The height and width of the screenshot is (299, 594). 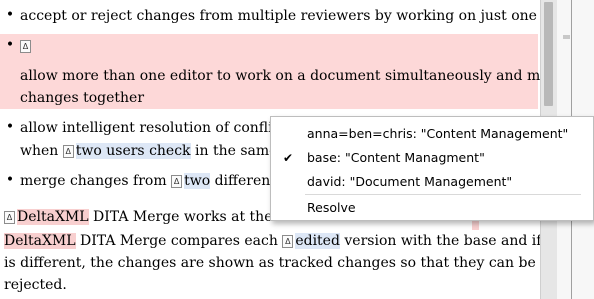 I want to click on changed-text: two, so click(x=197, y=181).